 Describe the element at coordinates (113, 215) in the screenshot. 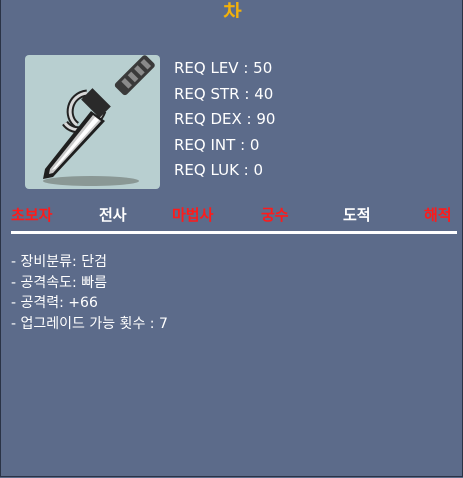

I see `job-warrior: 전사` at that location.